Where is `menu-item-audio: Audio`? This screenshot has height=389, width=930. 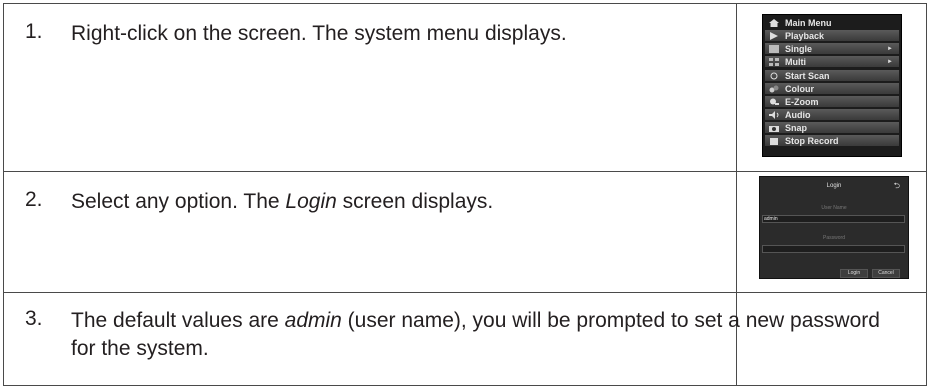 menu-item-audio: Audio is located at coordinates (832, 114).